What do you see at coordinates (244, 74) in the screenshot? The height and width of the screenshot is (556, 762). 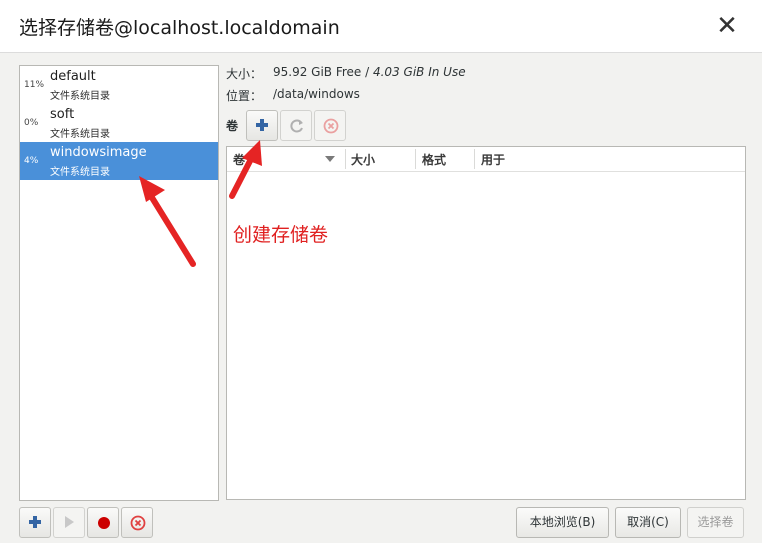 I see `size-label: 大小：` at bounding box center [244, 74].